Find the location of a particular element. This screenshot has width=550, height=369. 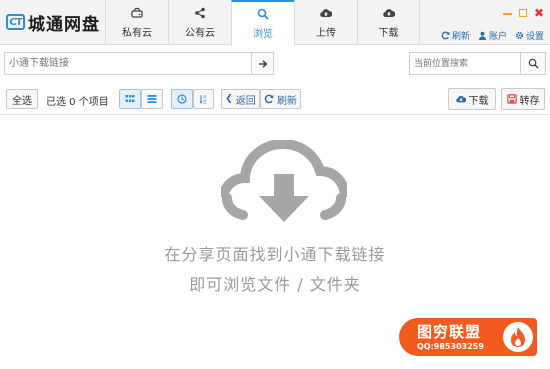

window-controls: ✖ is located at coordinates (523, 13).